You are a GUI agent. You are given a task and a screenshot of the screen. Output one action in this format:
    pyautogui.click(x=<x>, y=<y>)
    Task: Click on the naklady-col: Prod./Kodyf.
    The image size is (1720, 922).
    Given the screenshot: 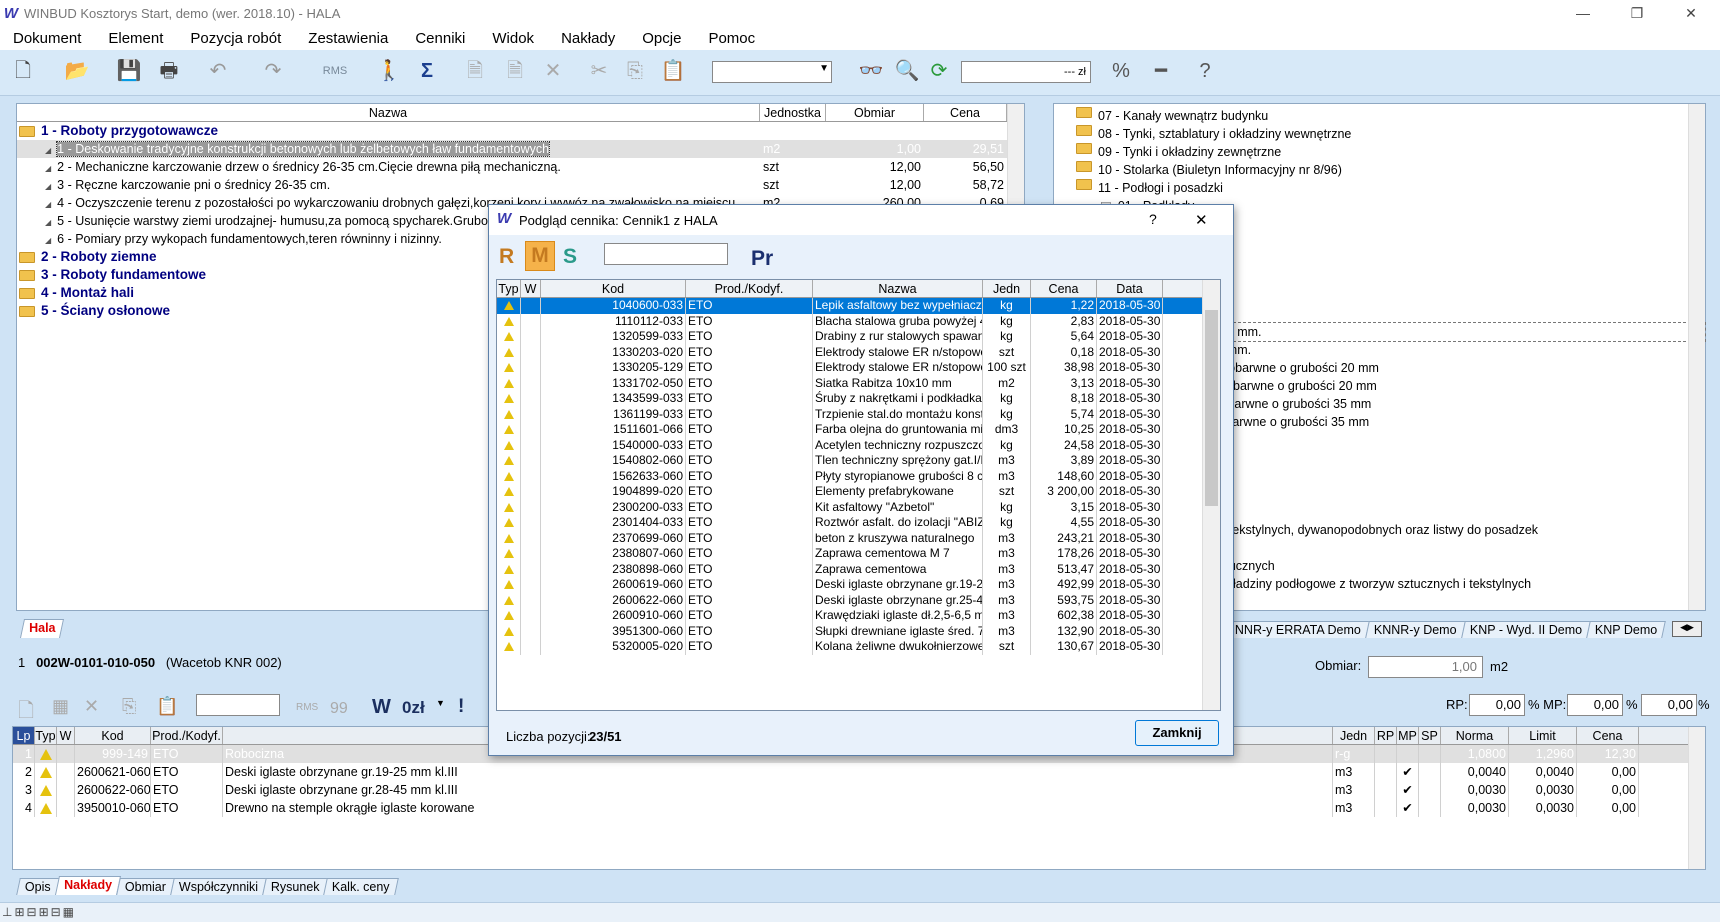 What is the action you would take?
    pyautogui.click(x=187, y=735)
    